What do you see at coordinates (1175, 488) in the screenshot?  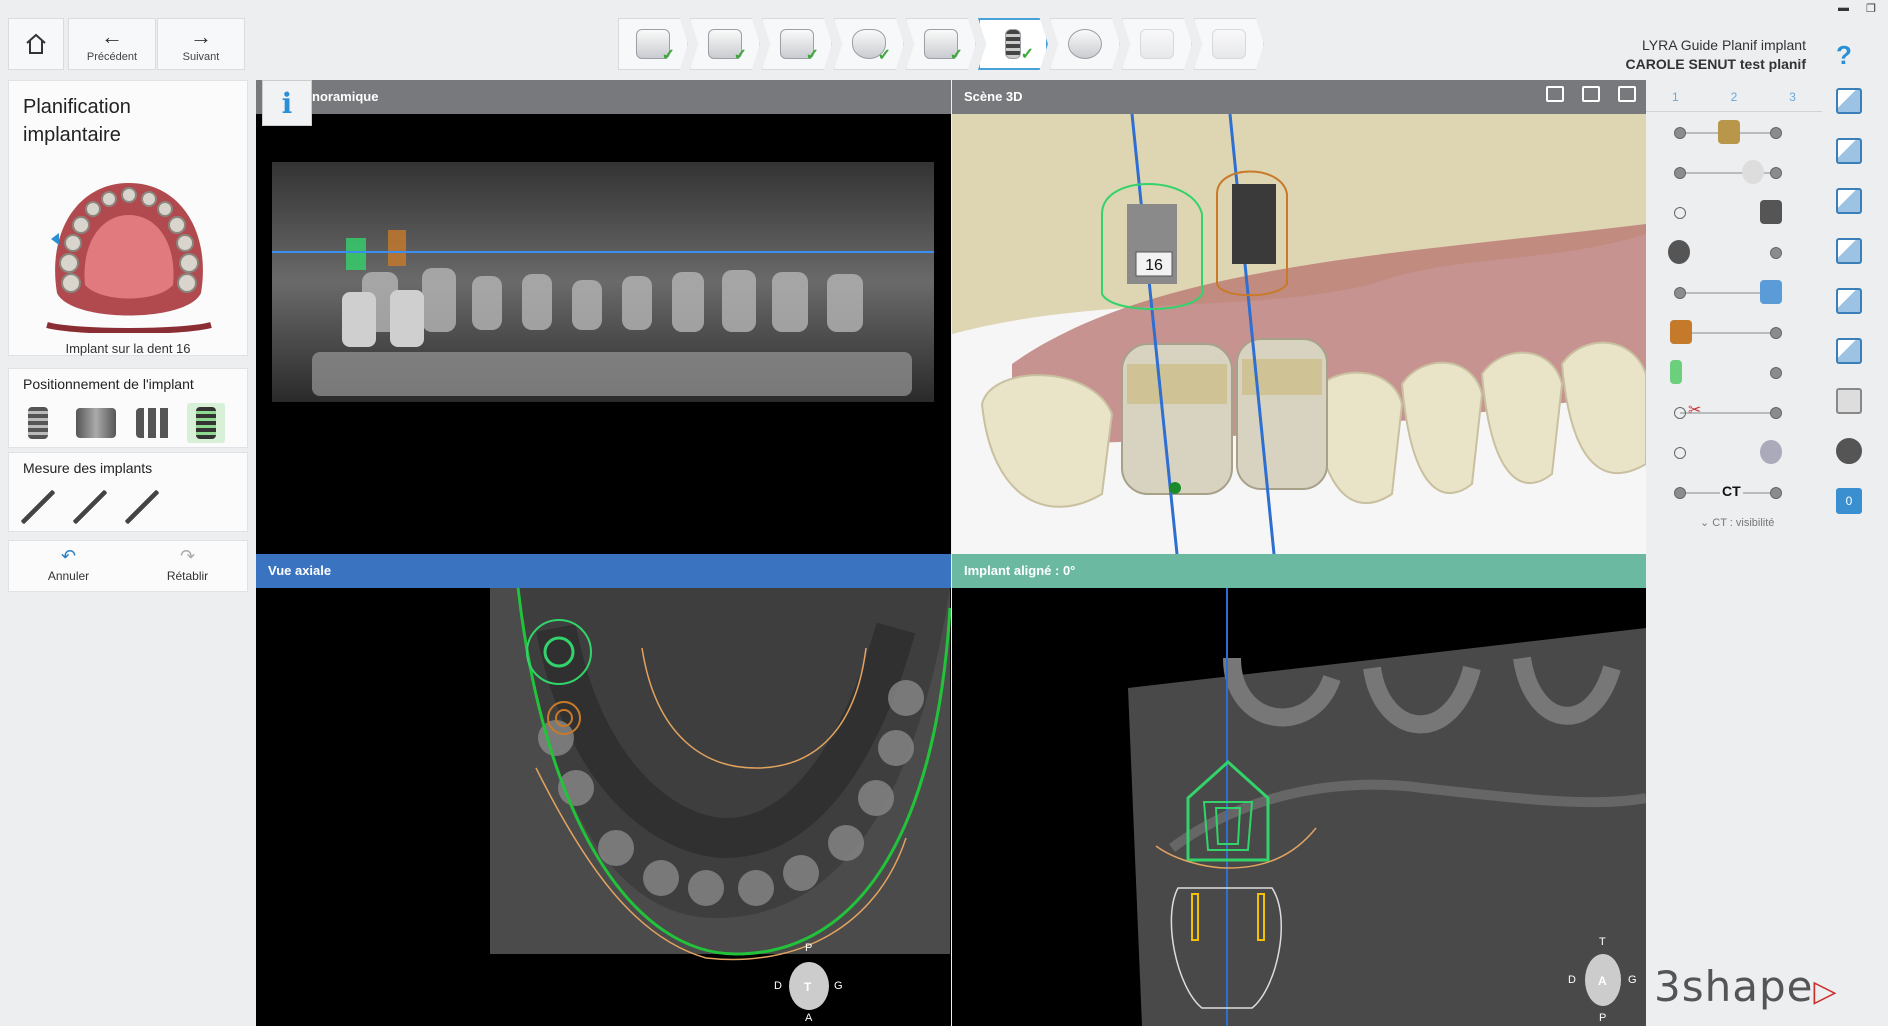 I see `implant-apex-handle` at bounding box center [1175, 488].